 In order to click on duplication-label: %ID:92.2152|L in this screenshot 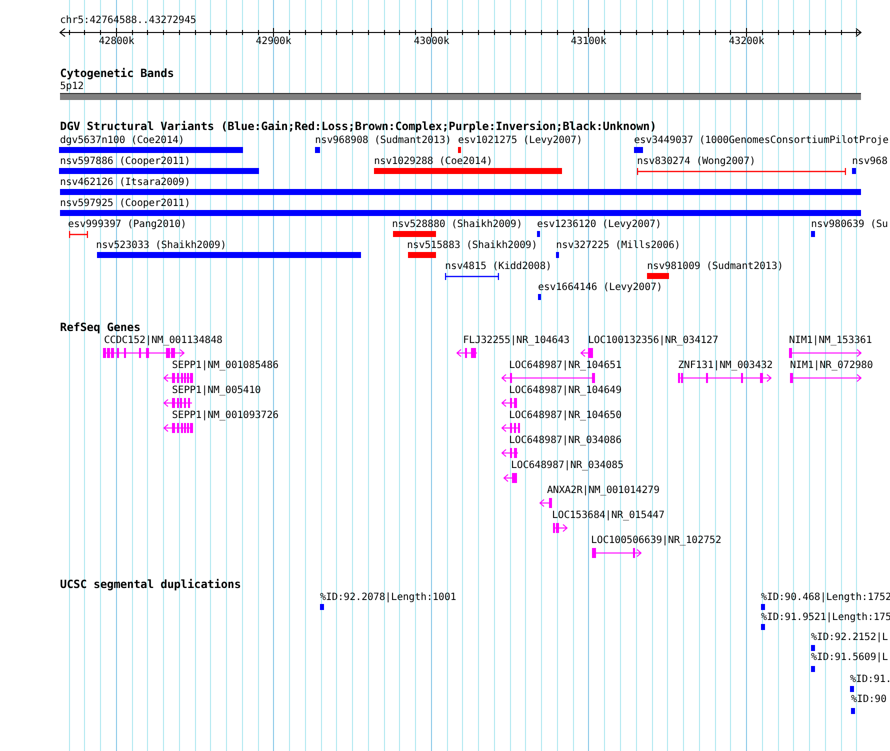, I will do `click(849, 637)`.